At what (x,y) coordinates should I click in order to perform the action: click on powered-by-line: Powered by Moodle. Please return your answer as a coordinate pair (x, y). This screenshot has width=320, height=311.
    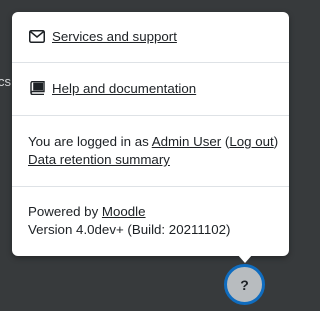
    Looking at the image, I should click on (154, 212).